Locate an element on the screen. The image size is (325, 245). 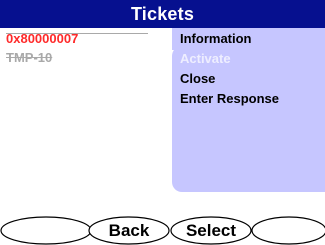
ticket-list-item-disabled: TMP-10 is located at coordinates (29, 58).